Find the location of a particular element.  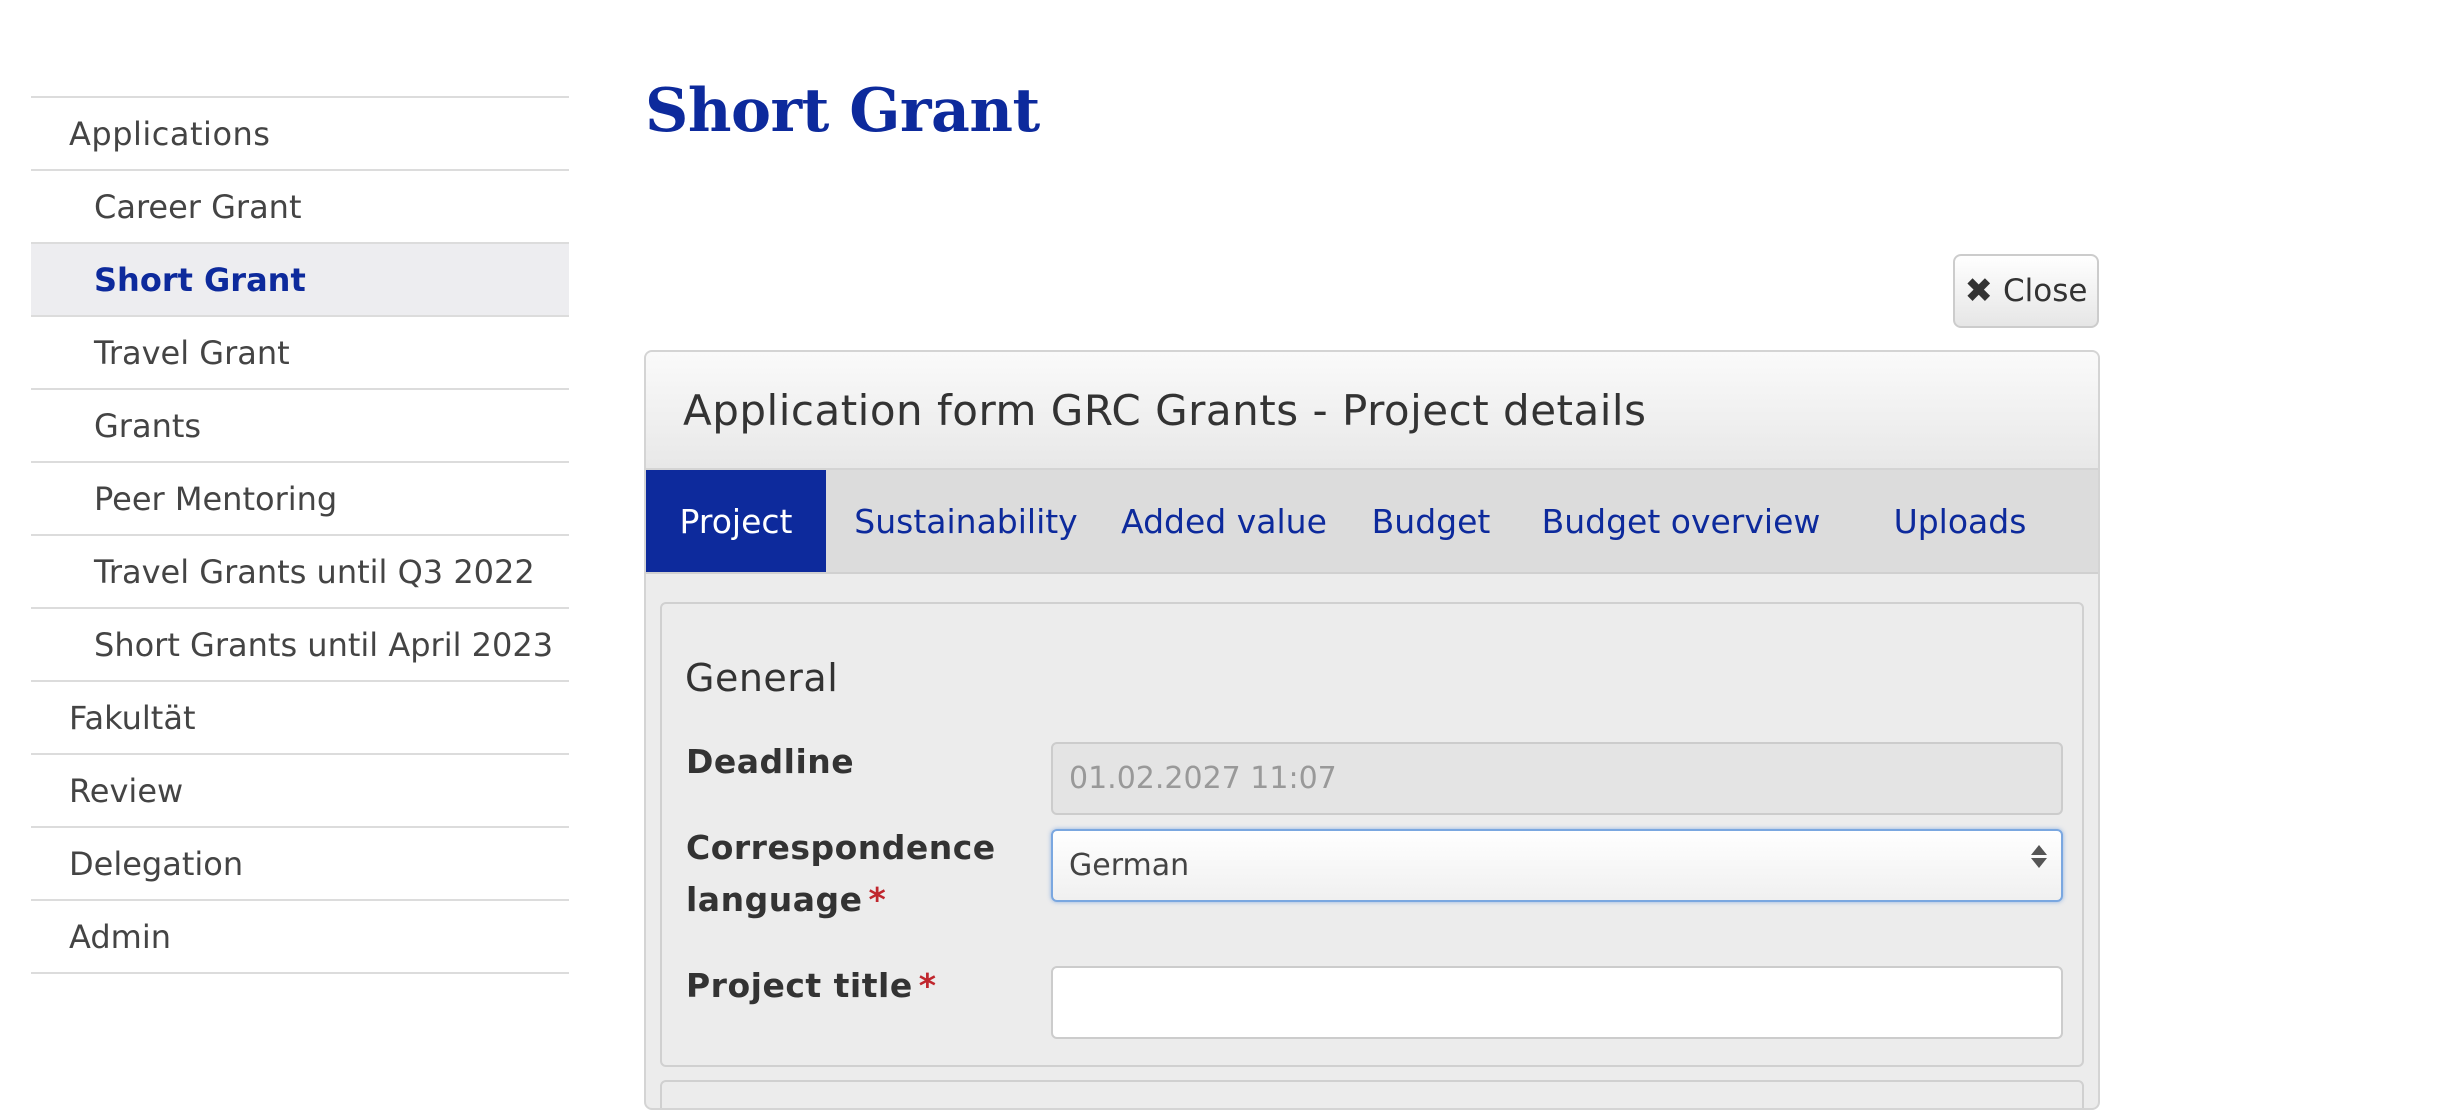

sidebar-item-applications: Applications is located at coordinates (300, 134).